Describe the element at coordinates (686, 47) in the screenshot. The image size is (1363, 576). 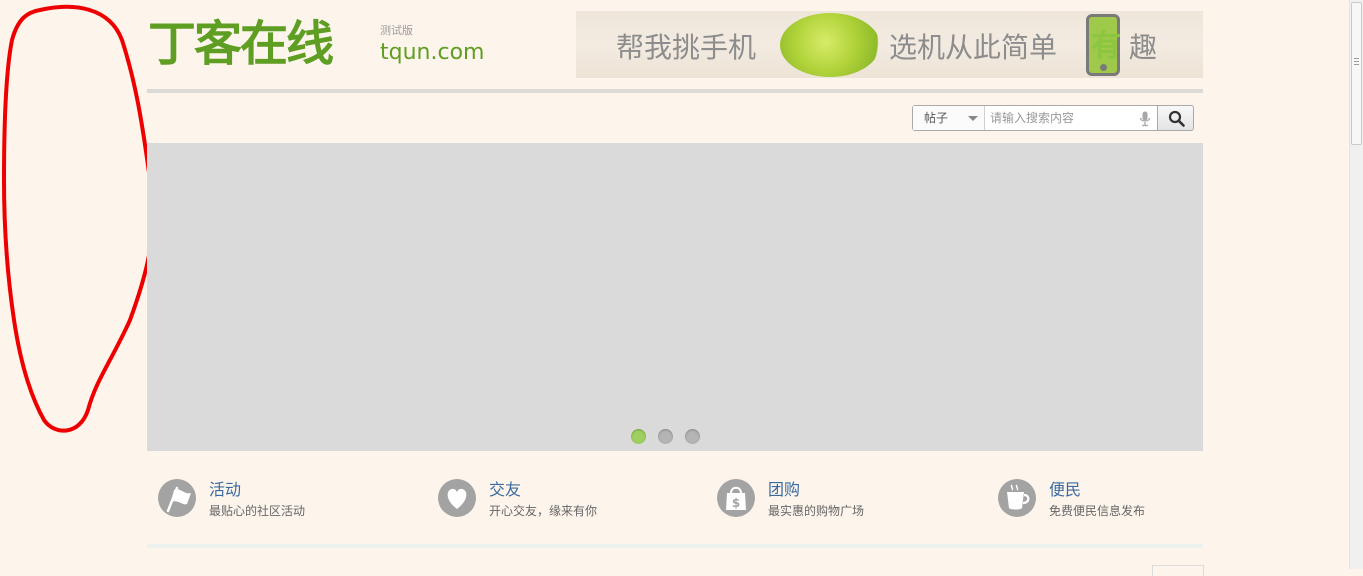
I see `banner-text-left: 帮我挑手机` at that location.